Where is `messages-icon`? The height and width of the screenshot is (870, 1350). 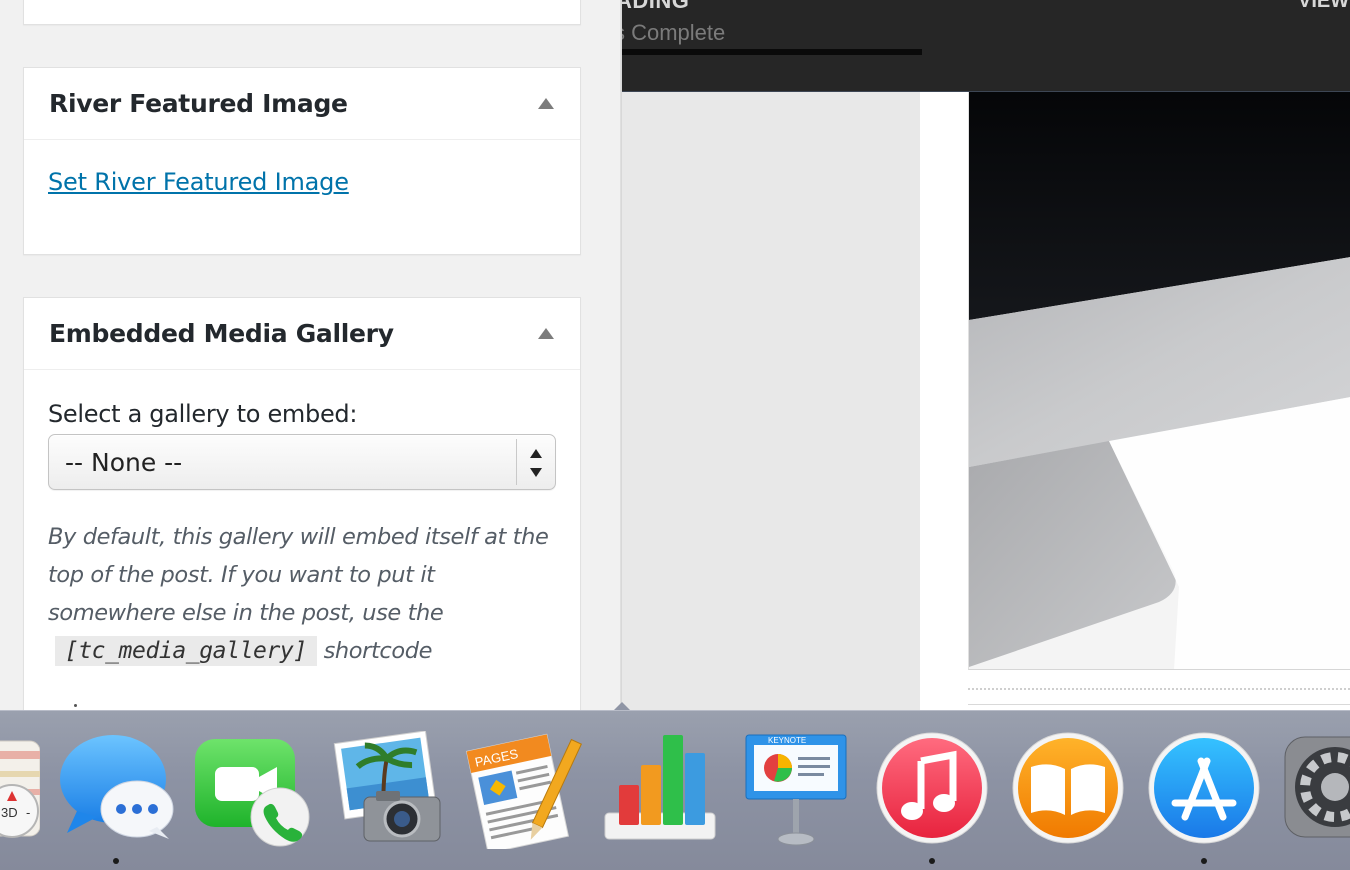 messages-icon is located at coordinates (116, 790).